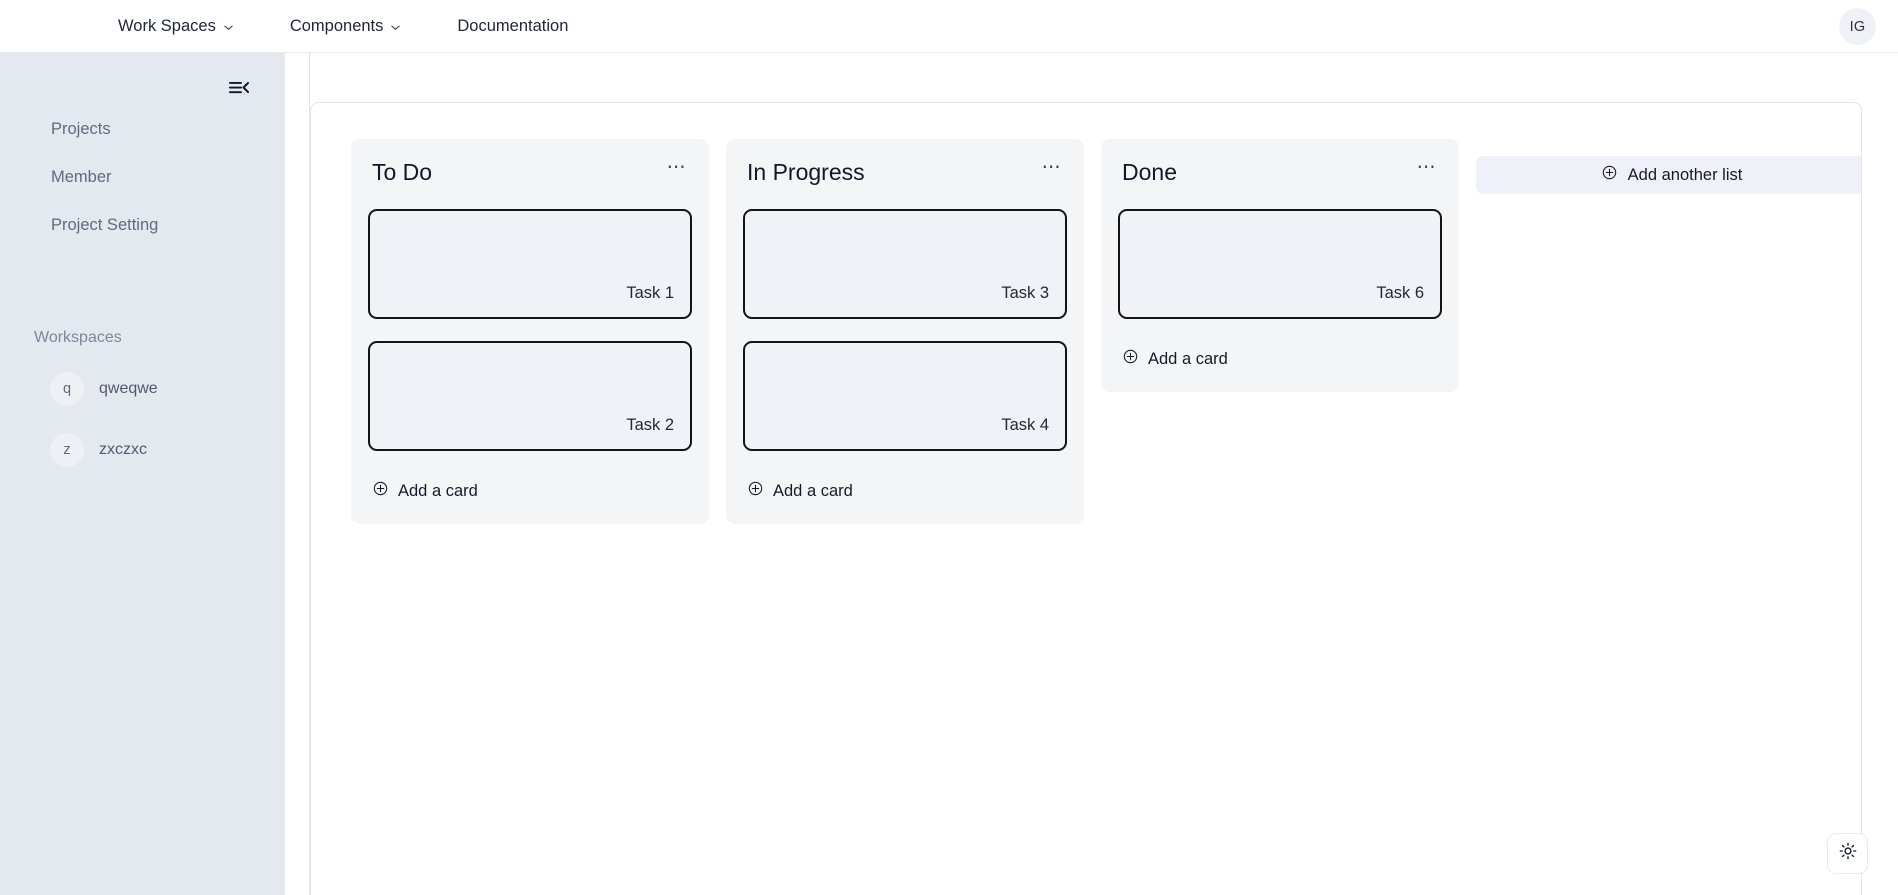  I want to click on list-header: In Progress ⋯, so click(905, 170).